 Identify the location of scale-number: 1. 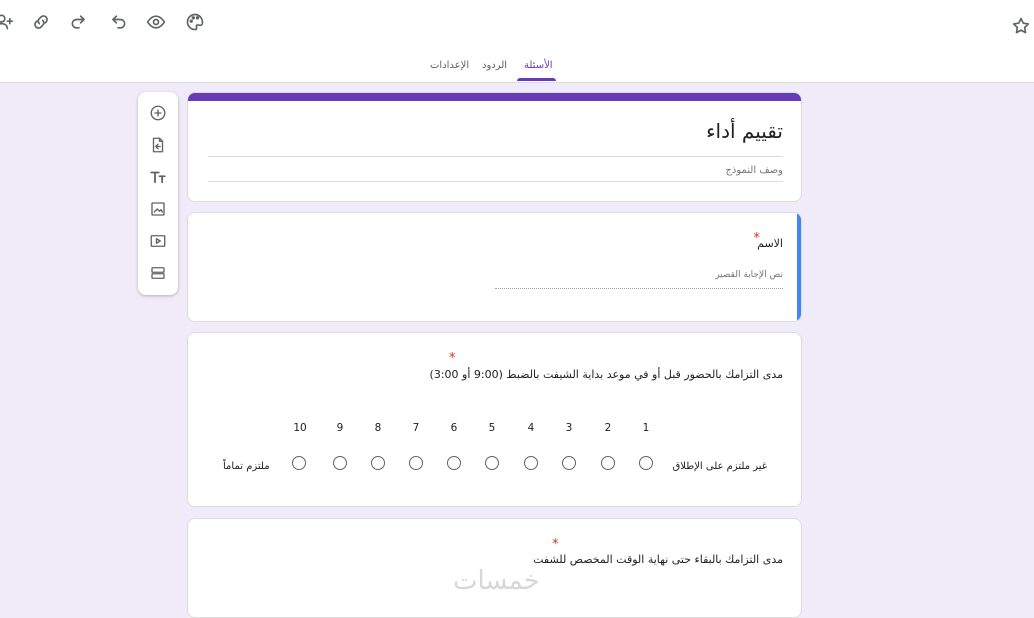
(646, 428).